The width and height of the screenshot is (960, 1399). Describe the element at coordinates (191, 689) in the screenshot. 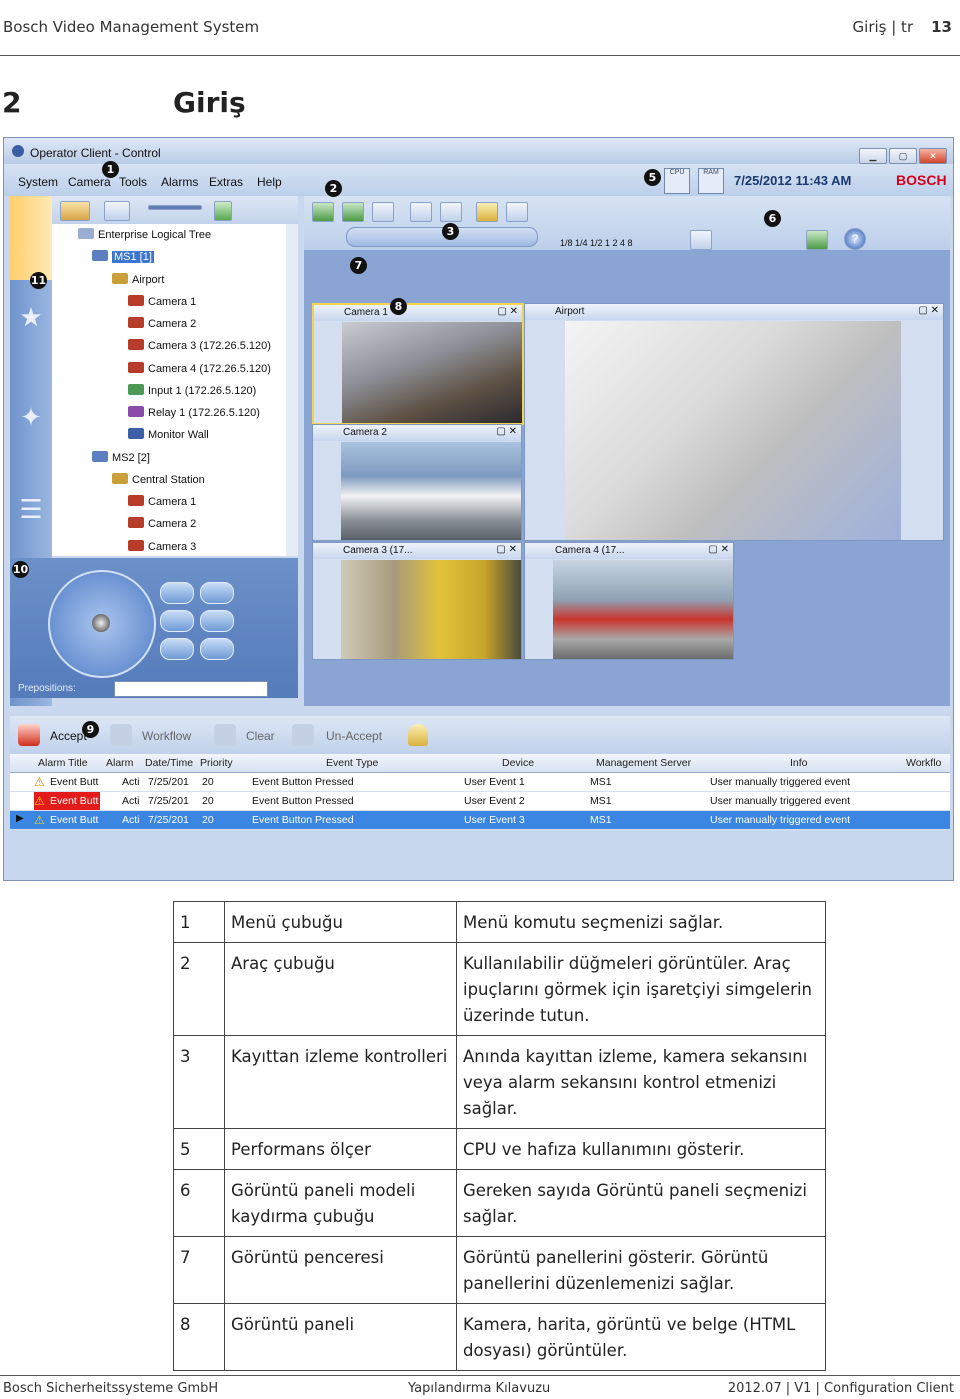

I see `prepositions-select` at that location.